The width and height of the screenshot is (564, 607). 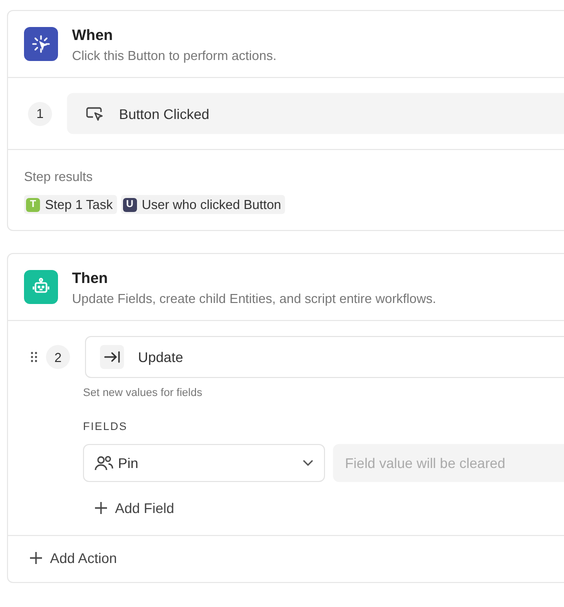 I want to click on field-select: Pin, so click(x=204, y=463).